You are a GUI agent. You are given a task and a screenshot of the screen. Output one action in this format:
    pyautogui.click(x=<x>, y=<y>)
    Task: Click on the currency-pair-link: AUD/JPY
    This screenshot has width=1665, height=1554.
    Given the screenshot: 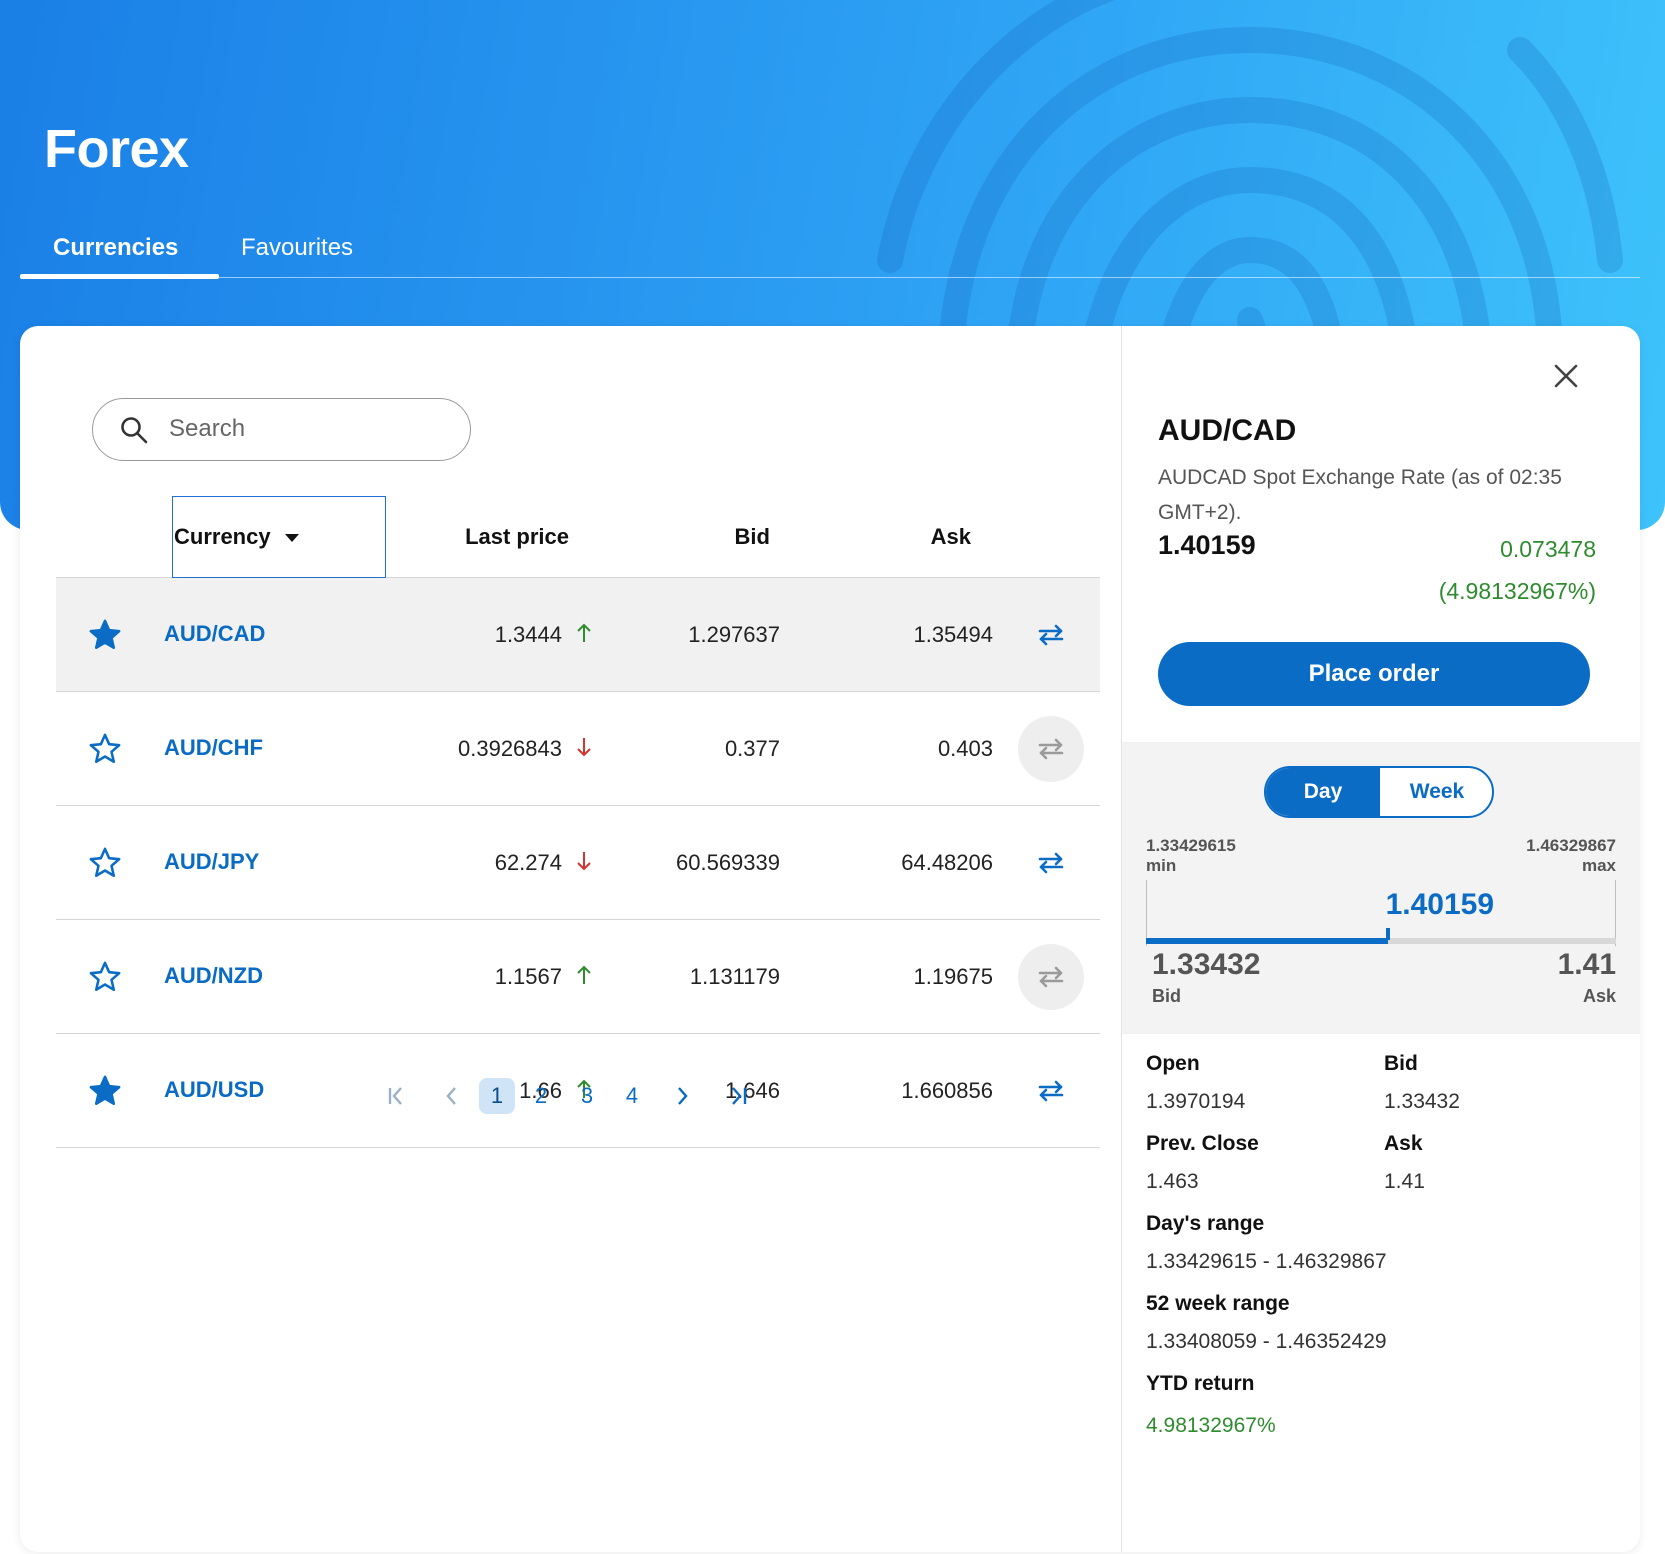 What is the action you would take?
    pyautogui.click(x=211, y=862)
    